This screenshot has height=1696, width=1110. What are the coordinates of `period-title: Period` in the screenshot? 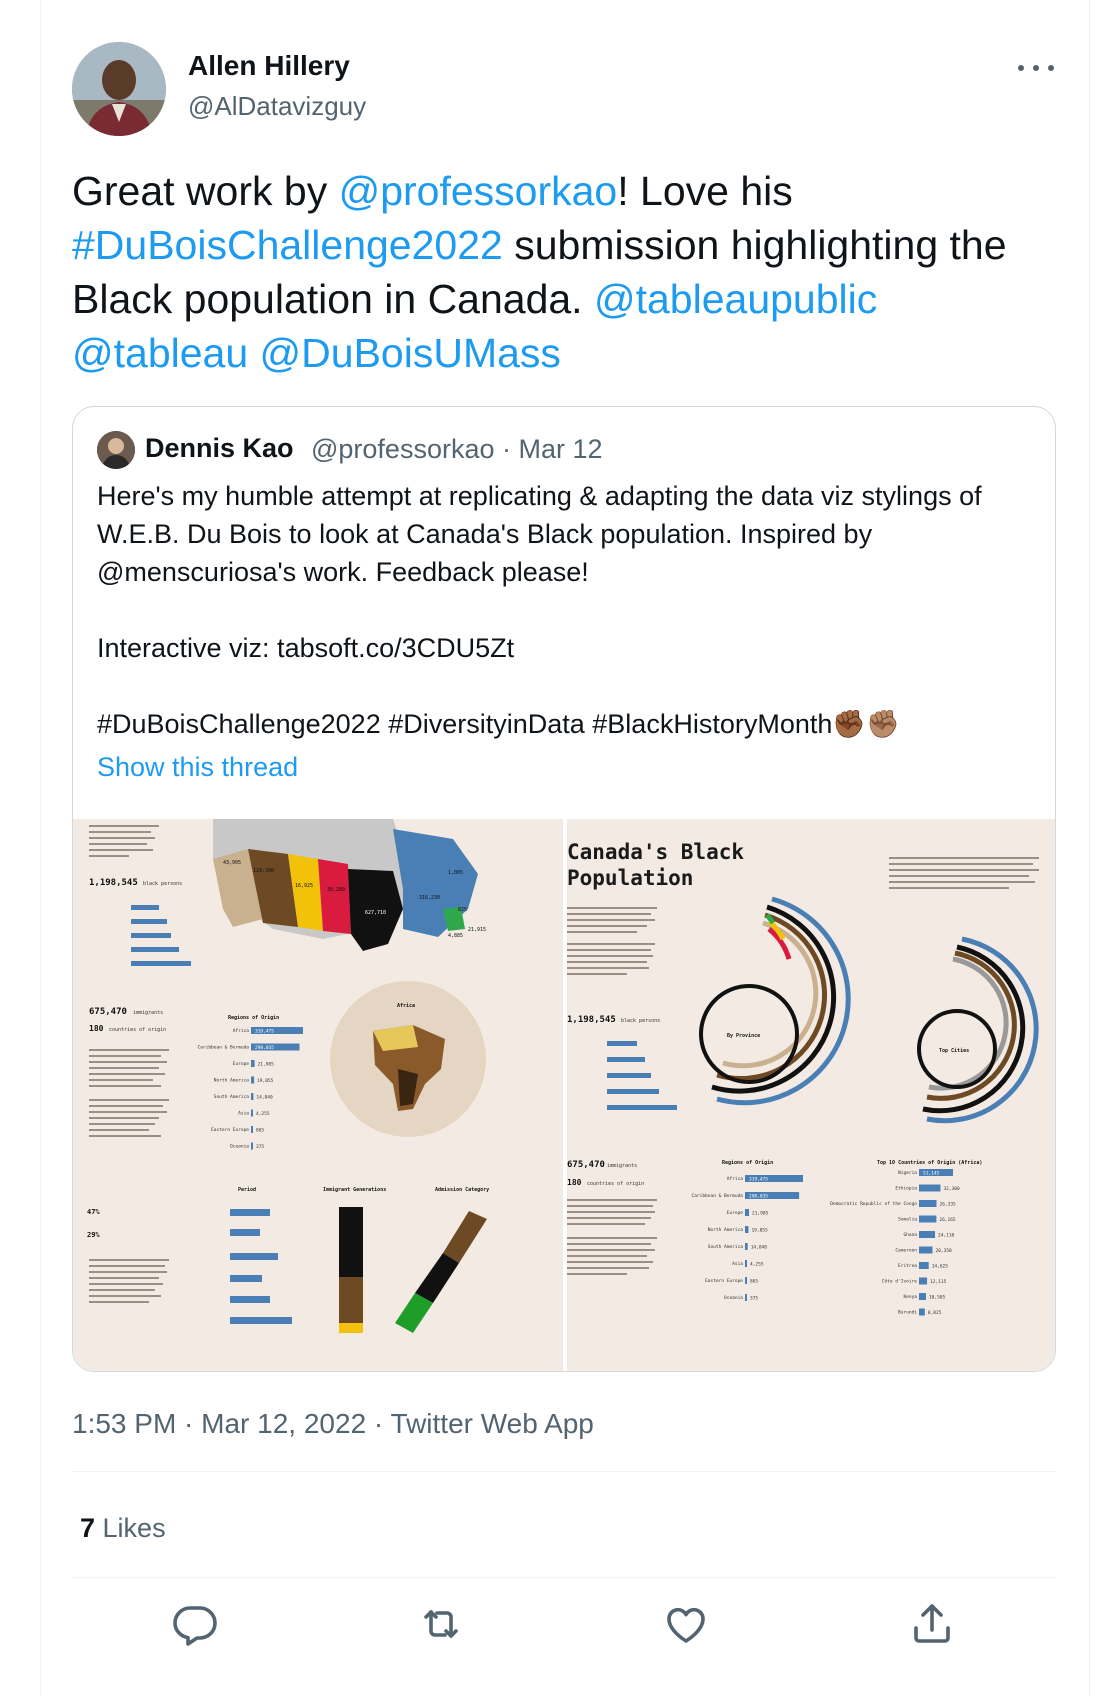 It's located at (247, 1190).